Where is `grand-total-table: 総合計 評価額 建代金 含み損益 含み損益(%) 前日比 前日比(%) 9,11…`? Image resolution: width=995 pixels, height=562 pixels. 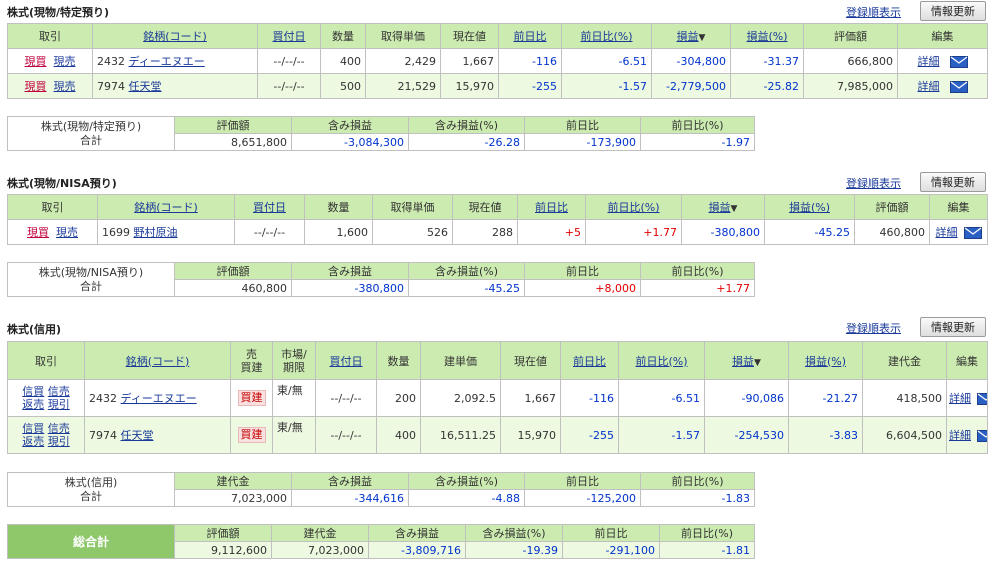
grand-total-table: 総合計 評価額 建代金 含み損益 含み損益(%) 前日比 前日比(%) 9,11… is located at coordinates (381, 541).